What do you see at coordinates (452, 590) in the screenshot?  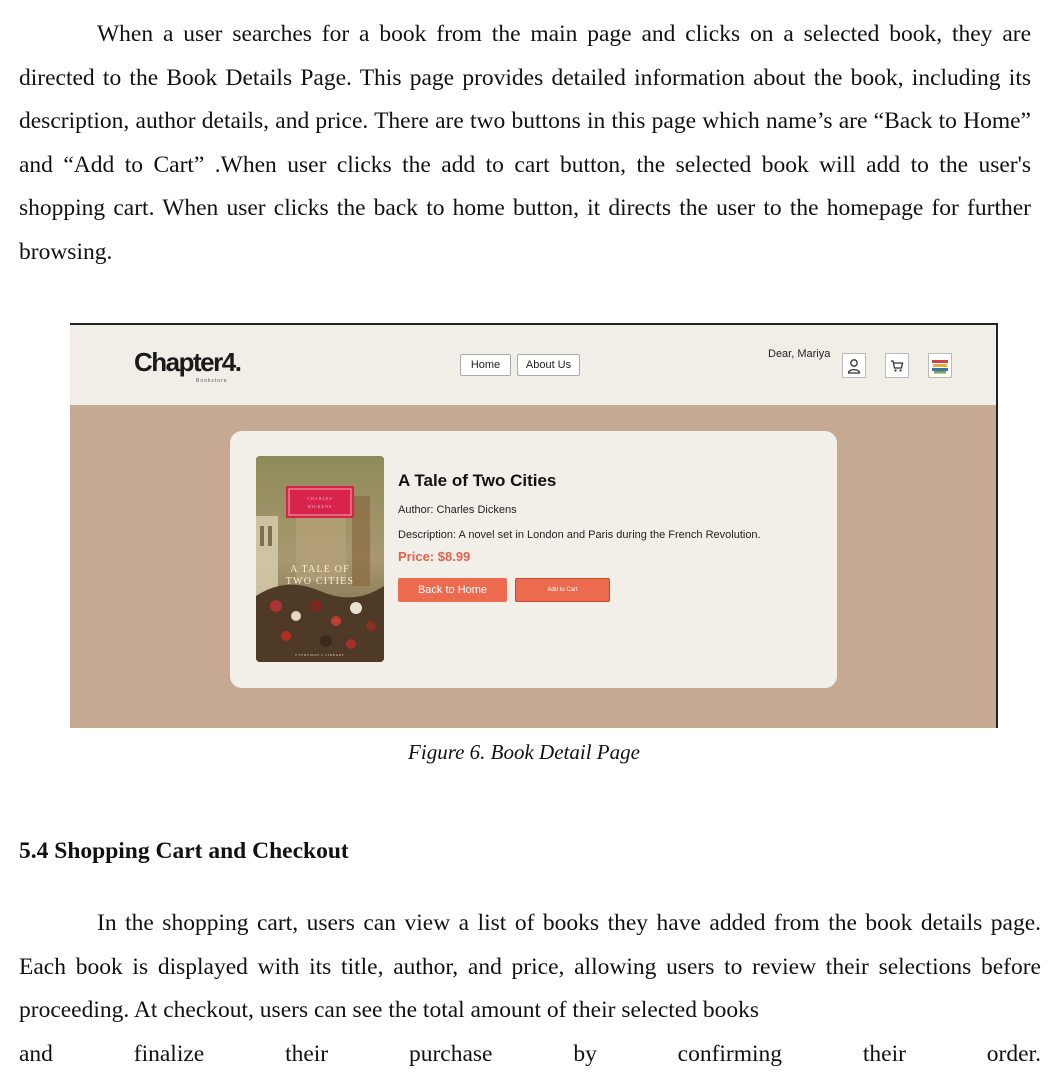 I see `back-to-home-button: Back to Home` at bounding box center [452, 590].